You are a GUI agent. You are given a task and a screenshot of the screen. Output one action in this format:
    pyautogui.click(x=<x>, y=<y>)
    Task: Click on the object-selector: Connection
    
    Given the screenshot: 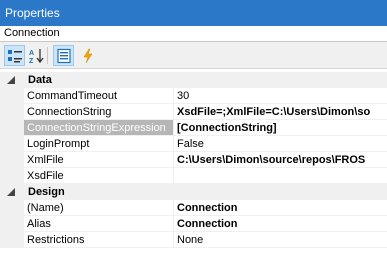 What is the action you would take?
    pyautogui.click(x=193, y=34)
    